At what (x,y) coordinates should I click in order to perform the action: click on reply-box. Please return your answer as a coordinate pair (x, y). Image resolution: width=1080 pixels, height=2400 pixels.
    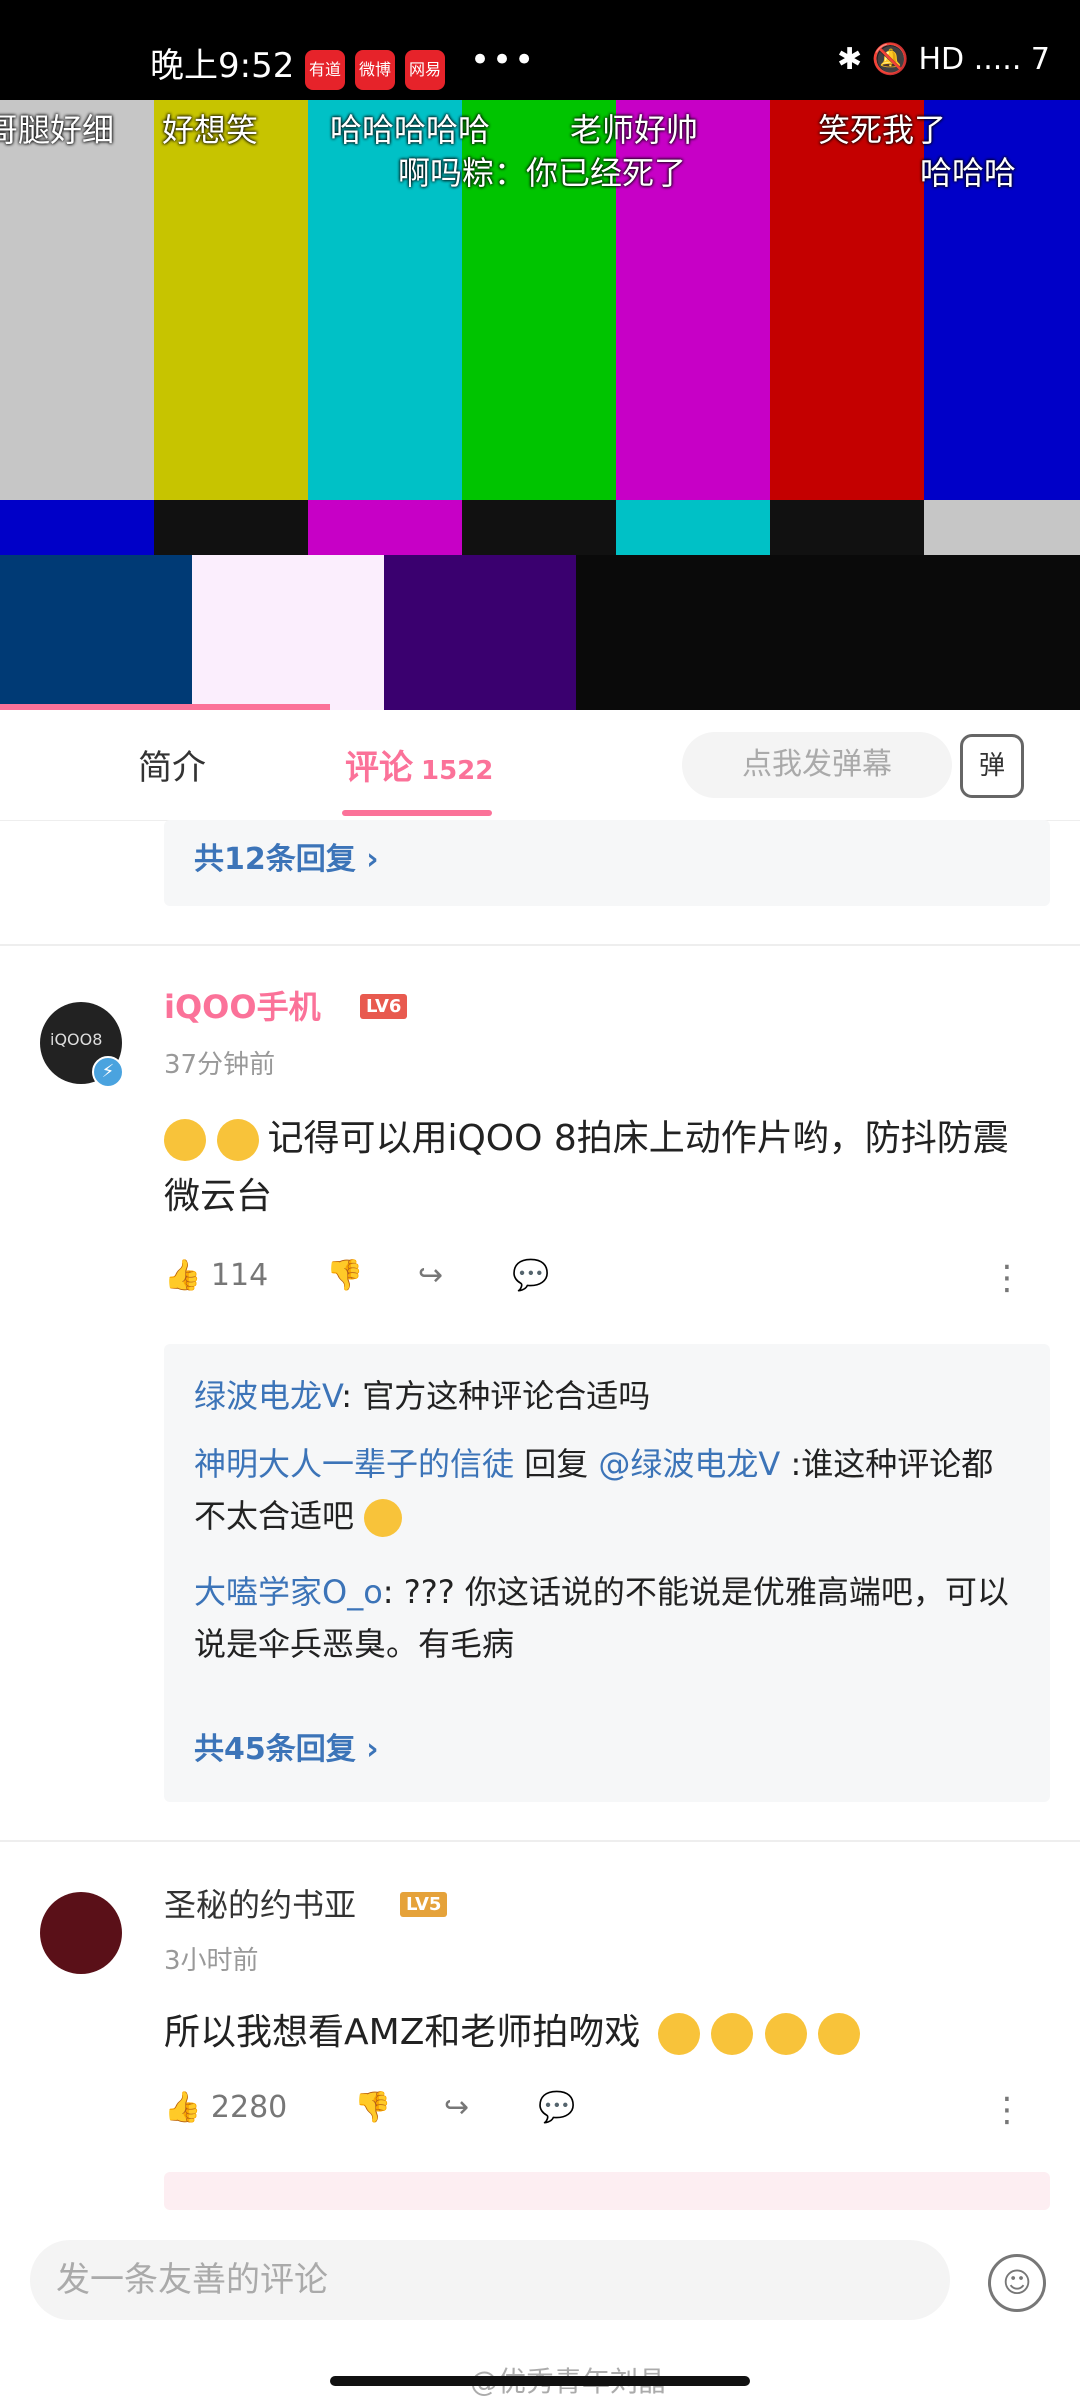
    Looking at the image, I should click on (607, 2191).